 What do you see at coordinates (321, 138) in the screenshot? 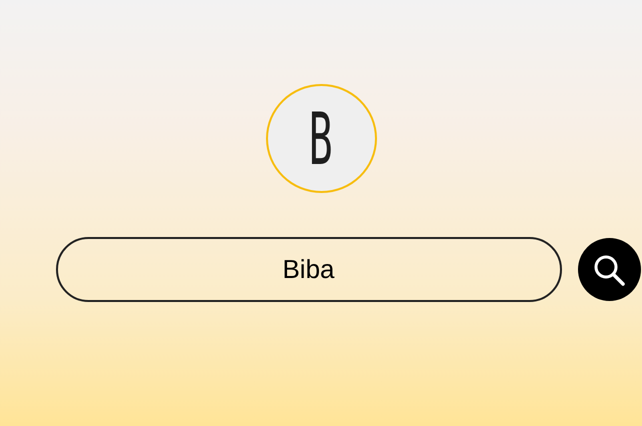
I see `logo-letter: B` at bounding box center [321, 138].